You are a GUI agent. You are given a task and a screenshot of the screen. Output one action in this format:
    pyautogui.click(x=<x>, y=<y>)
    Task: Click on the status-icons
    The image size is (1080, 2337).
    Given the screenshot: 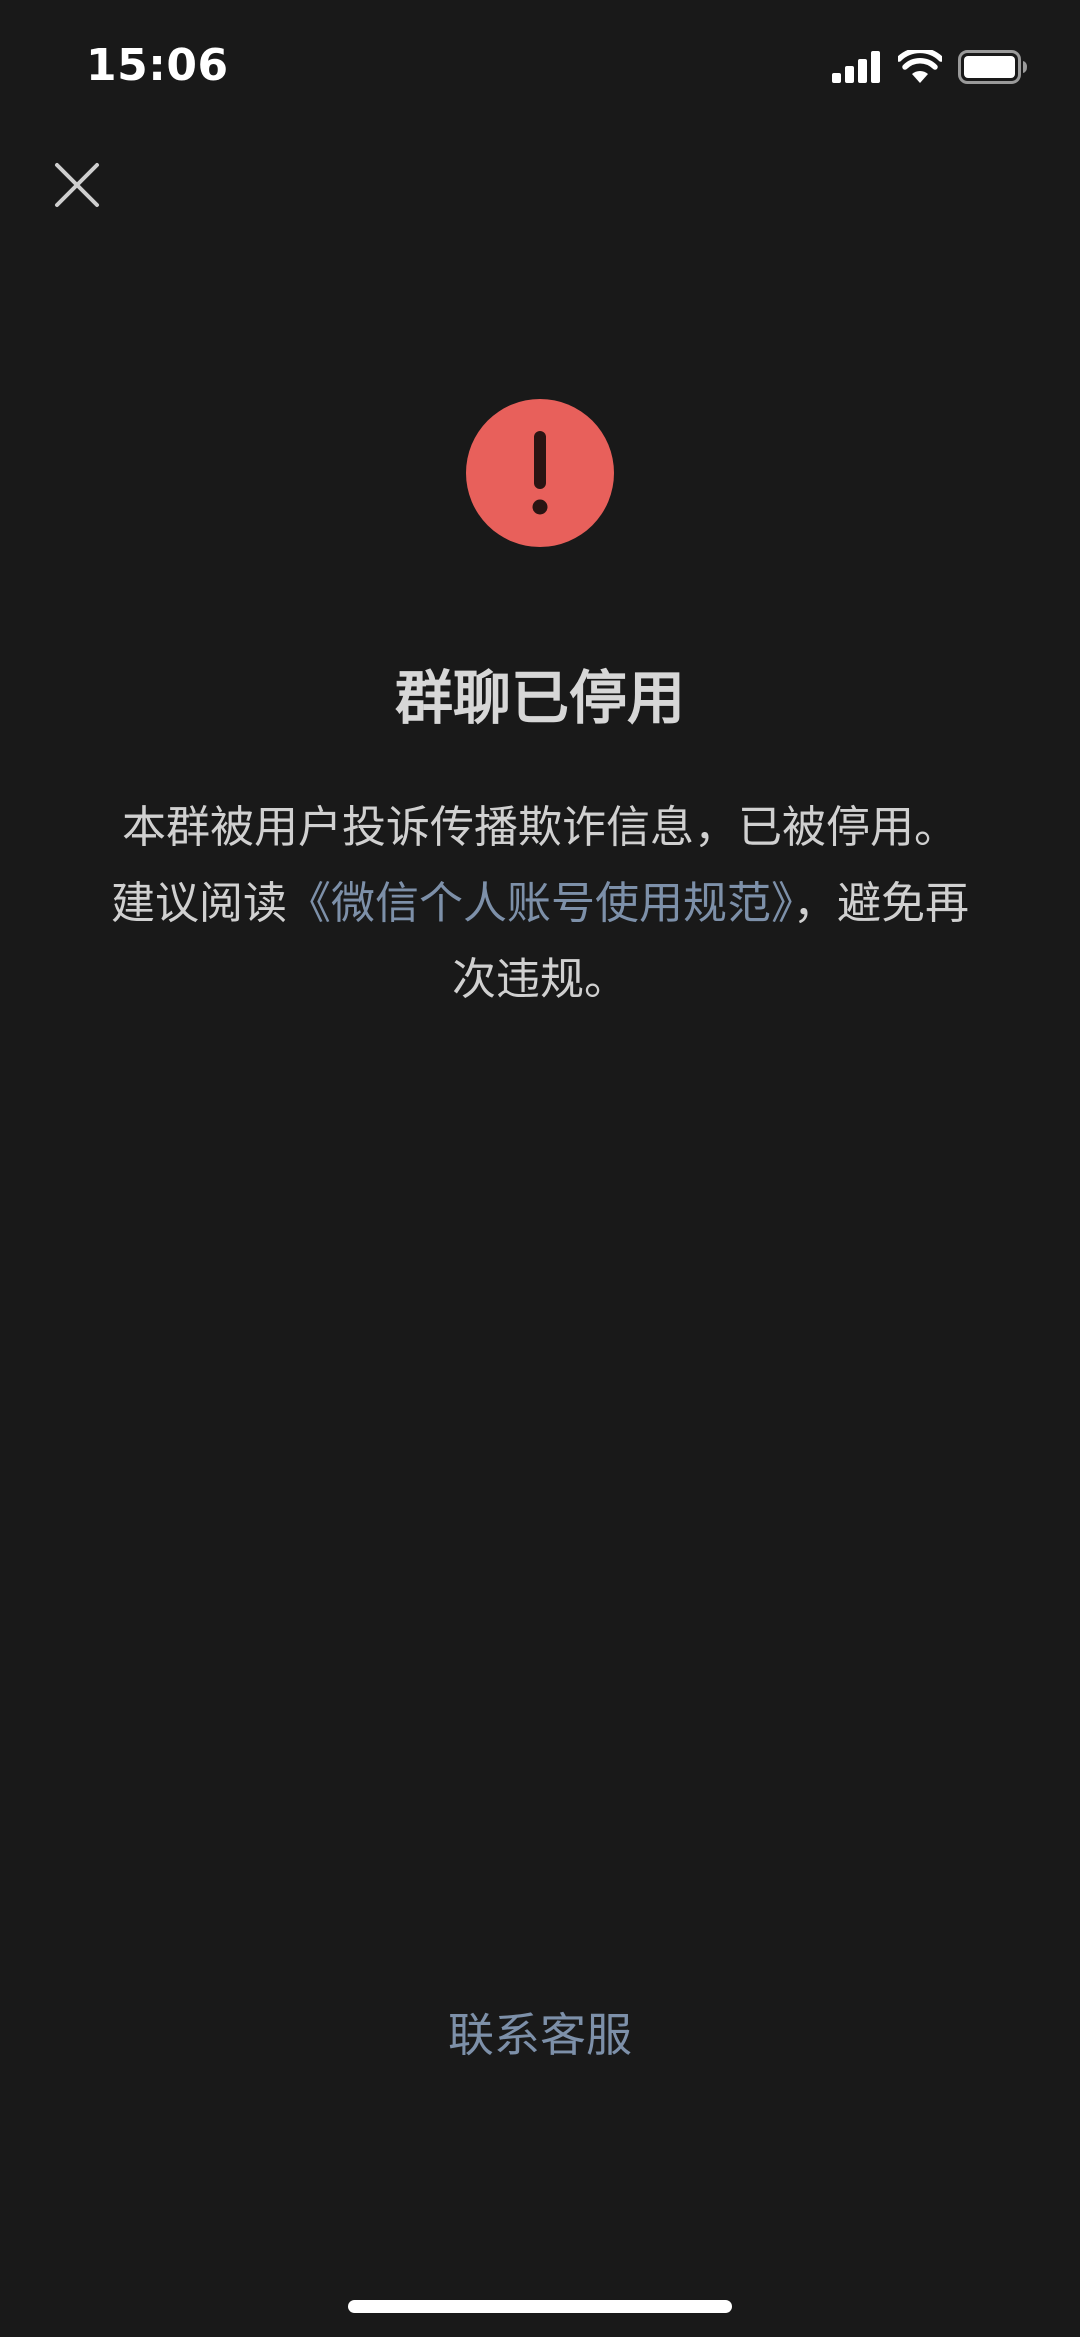 What is the action you would take?
    pyautogui.click(x=930, y=67)
    